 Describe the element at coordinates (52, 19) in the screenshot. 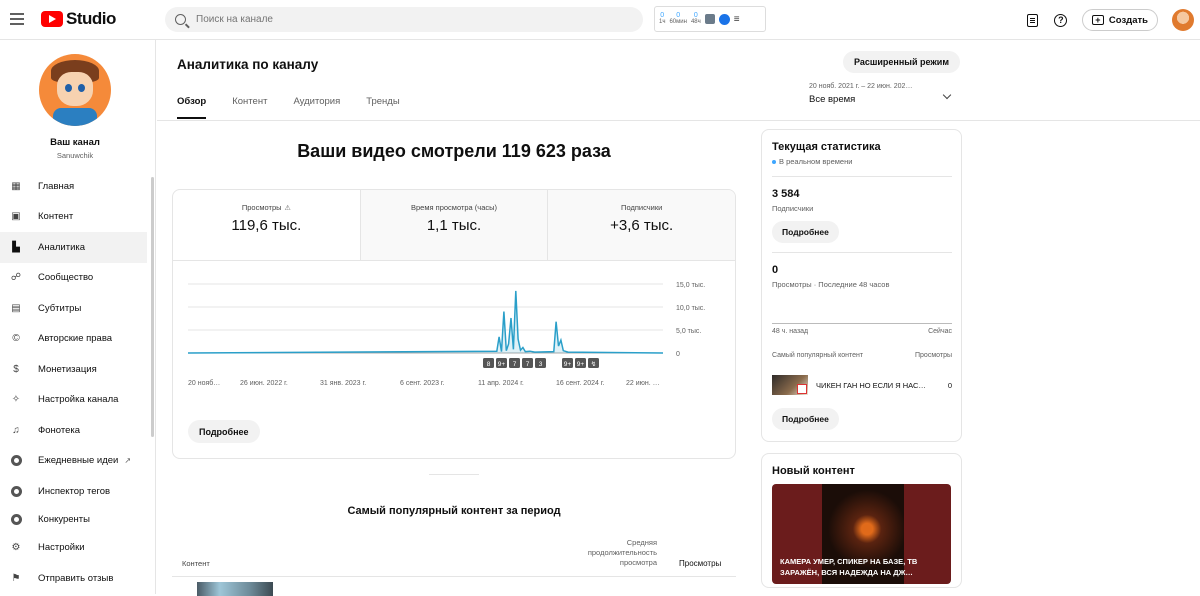

I see `youtube-logo-icon` at that location.